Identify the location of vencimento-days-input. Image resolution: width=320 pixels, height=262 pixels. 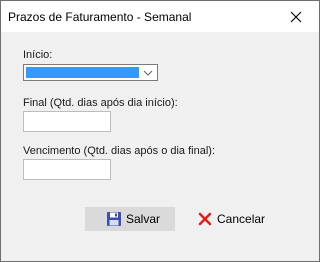
(67, 169).